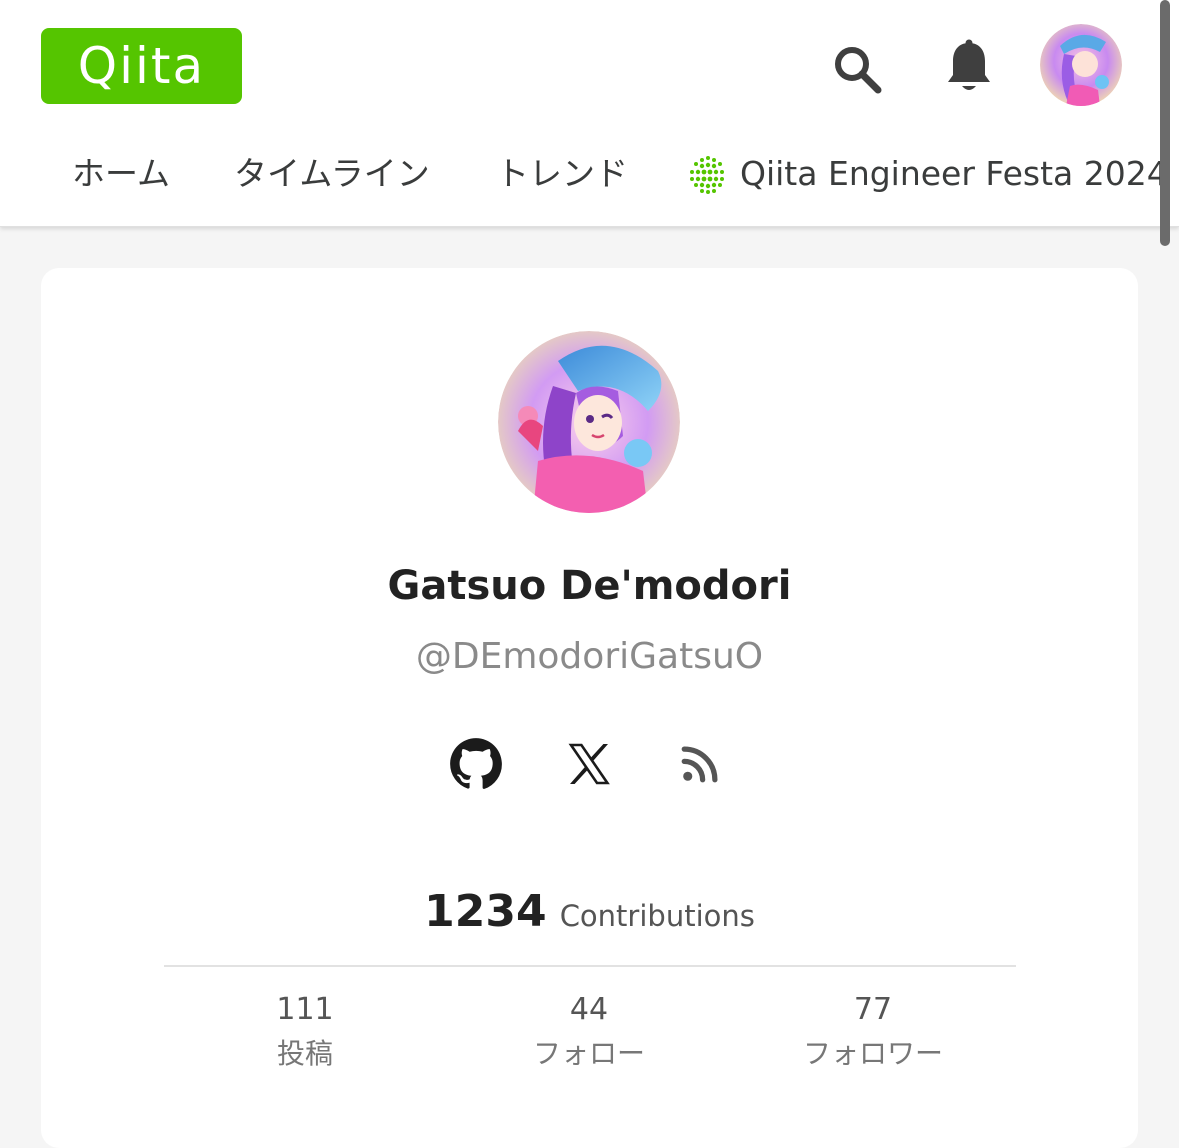 This screenshot has width=1179, height=1148. I want to click on stat-followers: 77 フォロワー, so click(873, 1033).